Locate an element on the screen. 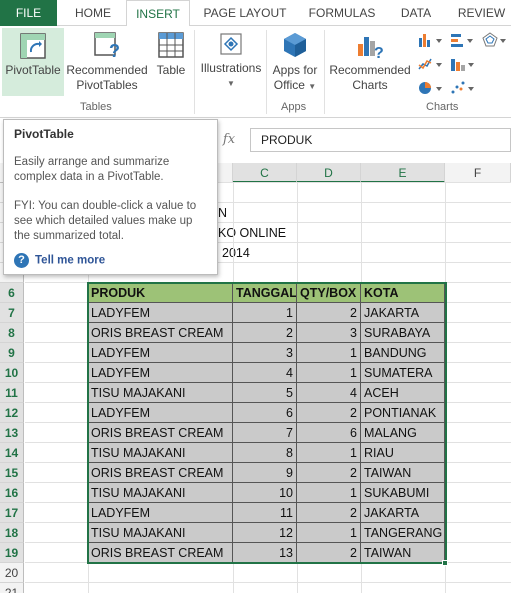  recommended-charts-button: ? Recommended Charts is located at coordinates (370, 61).